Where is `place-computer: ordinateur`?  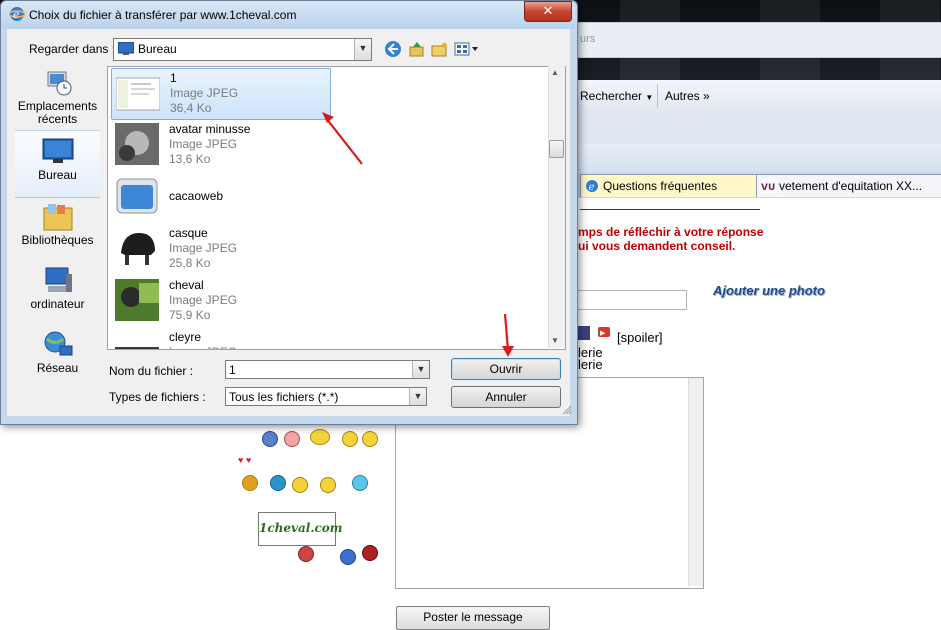
place-computer: ordinateur is located at coordinates (57, 288).